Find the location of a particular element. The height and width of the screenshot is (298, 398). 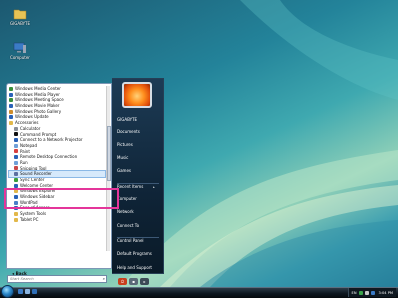

start-button is located at coordinates (7, 291).